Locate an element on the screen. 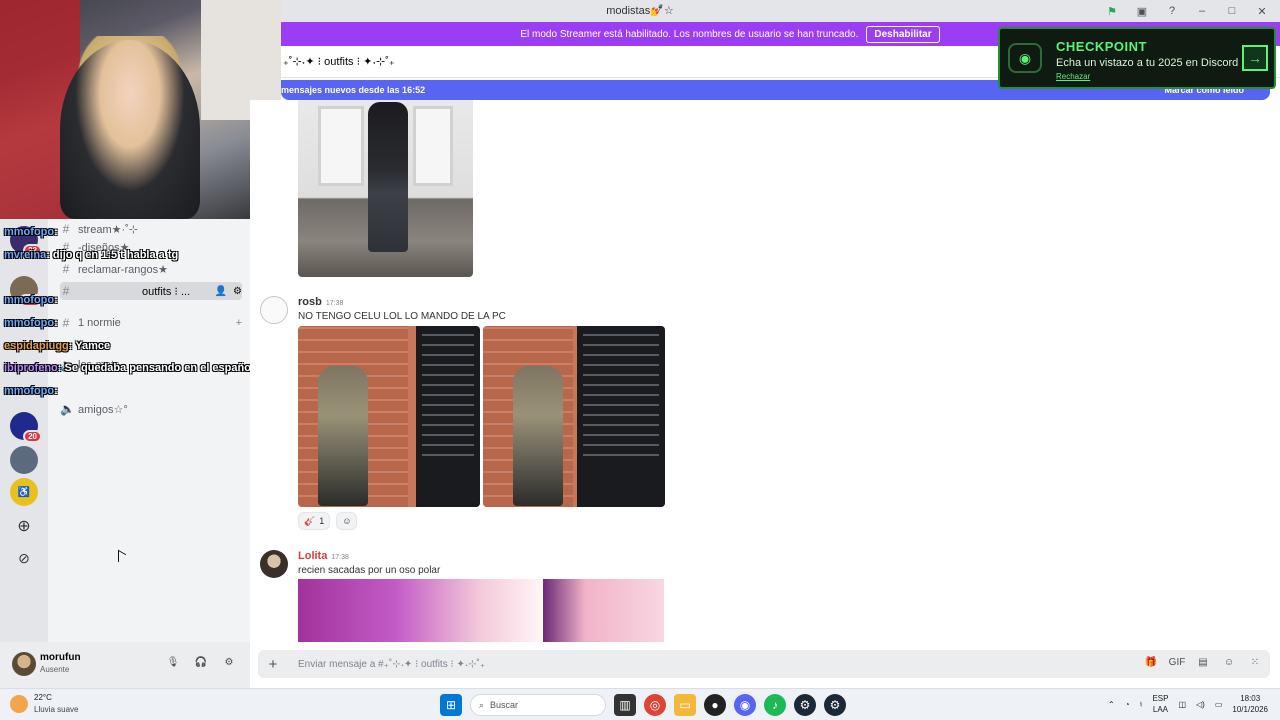 The width and height of the screenshot is (1280, 720). discover-icon: ⊘ is located at coordinates (24, 558).